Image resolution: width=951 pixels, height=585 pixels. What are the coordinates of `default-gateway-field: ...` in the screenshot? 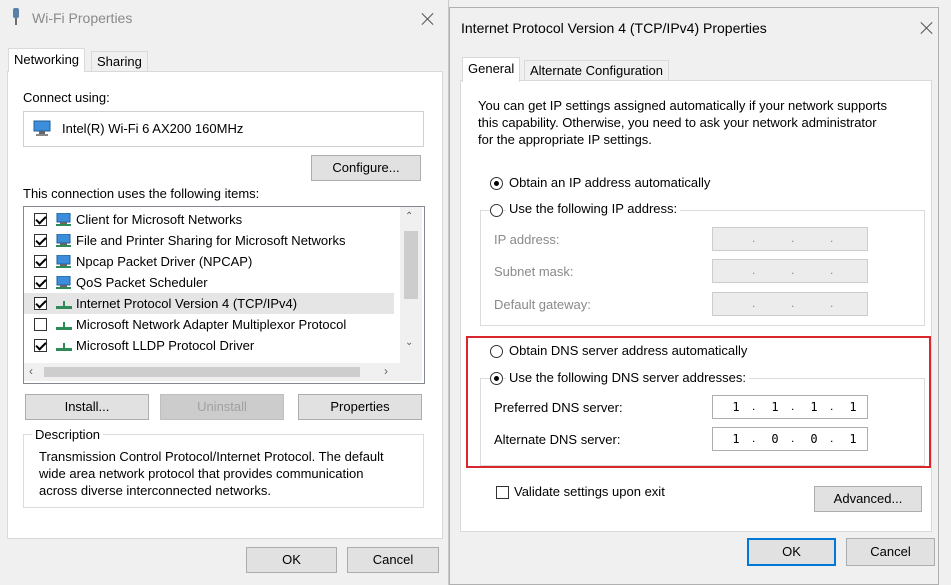 It's located at (790, 304).